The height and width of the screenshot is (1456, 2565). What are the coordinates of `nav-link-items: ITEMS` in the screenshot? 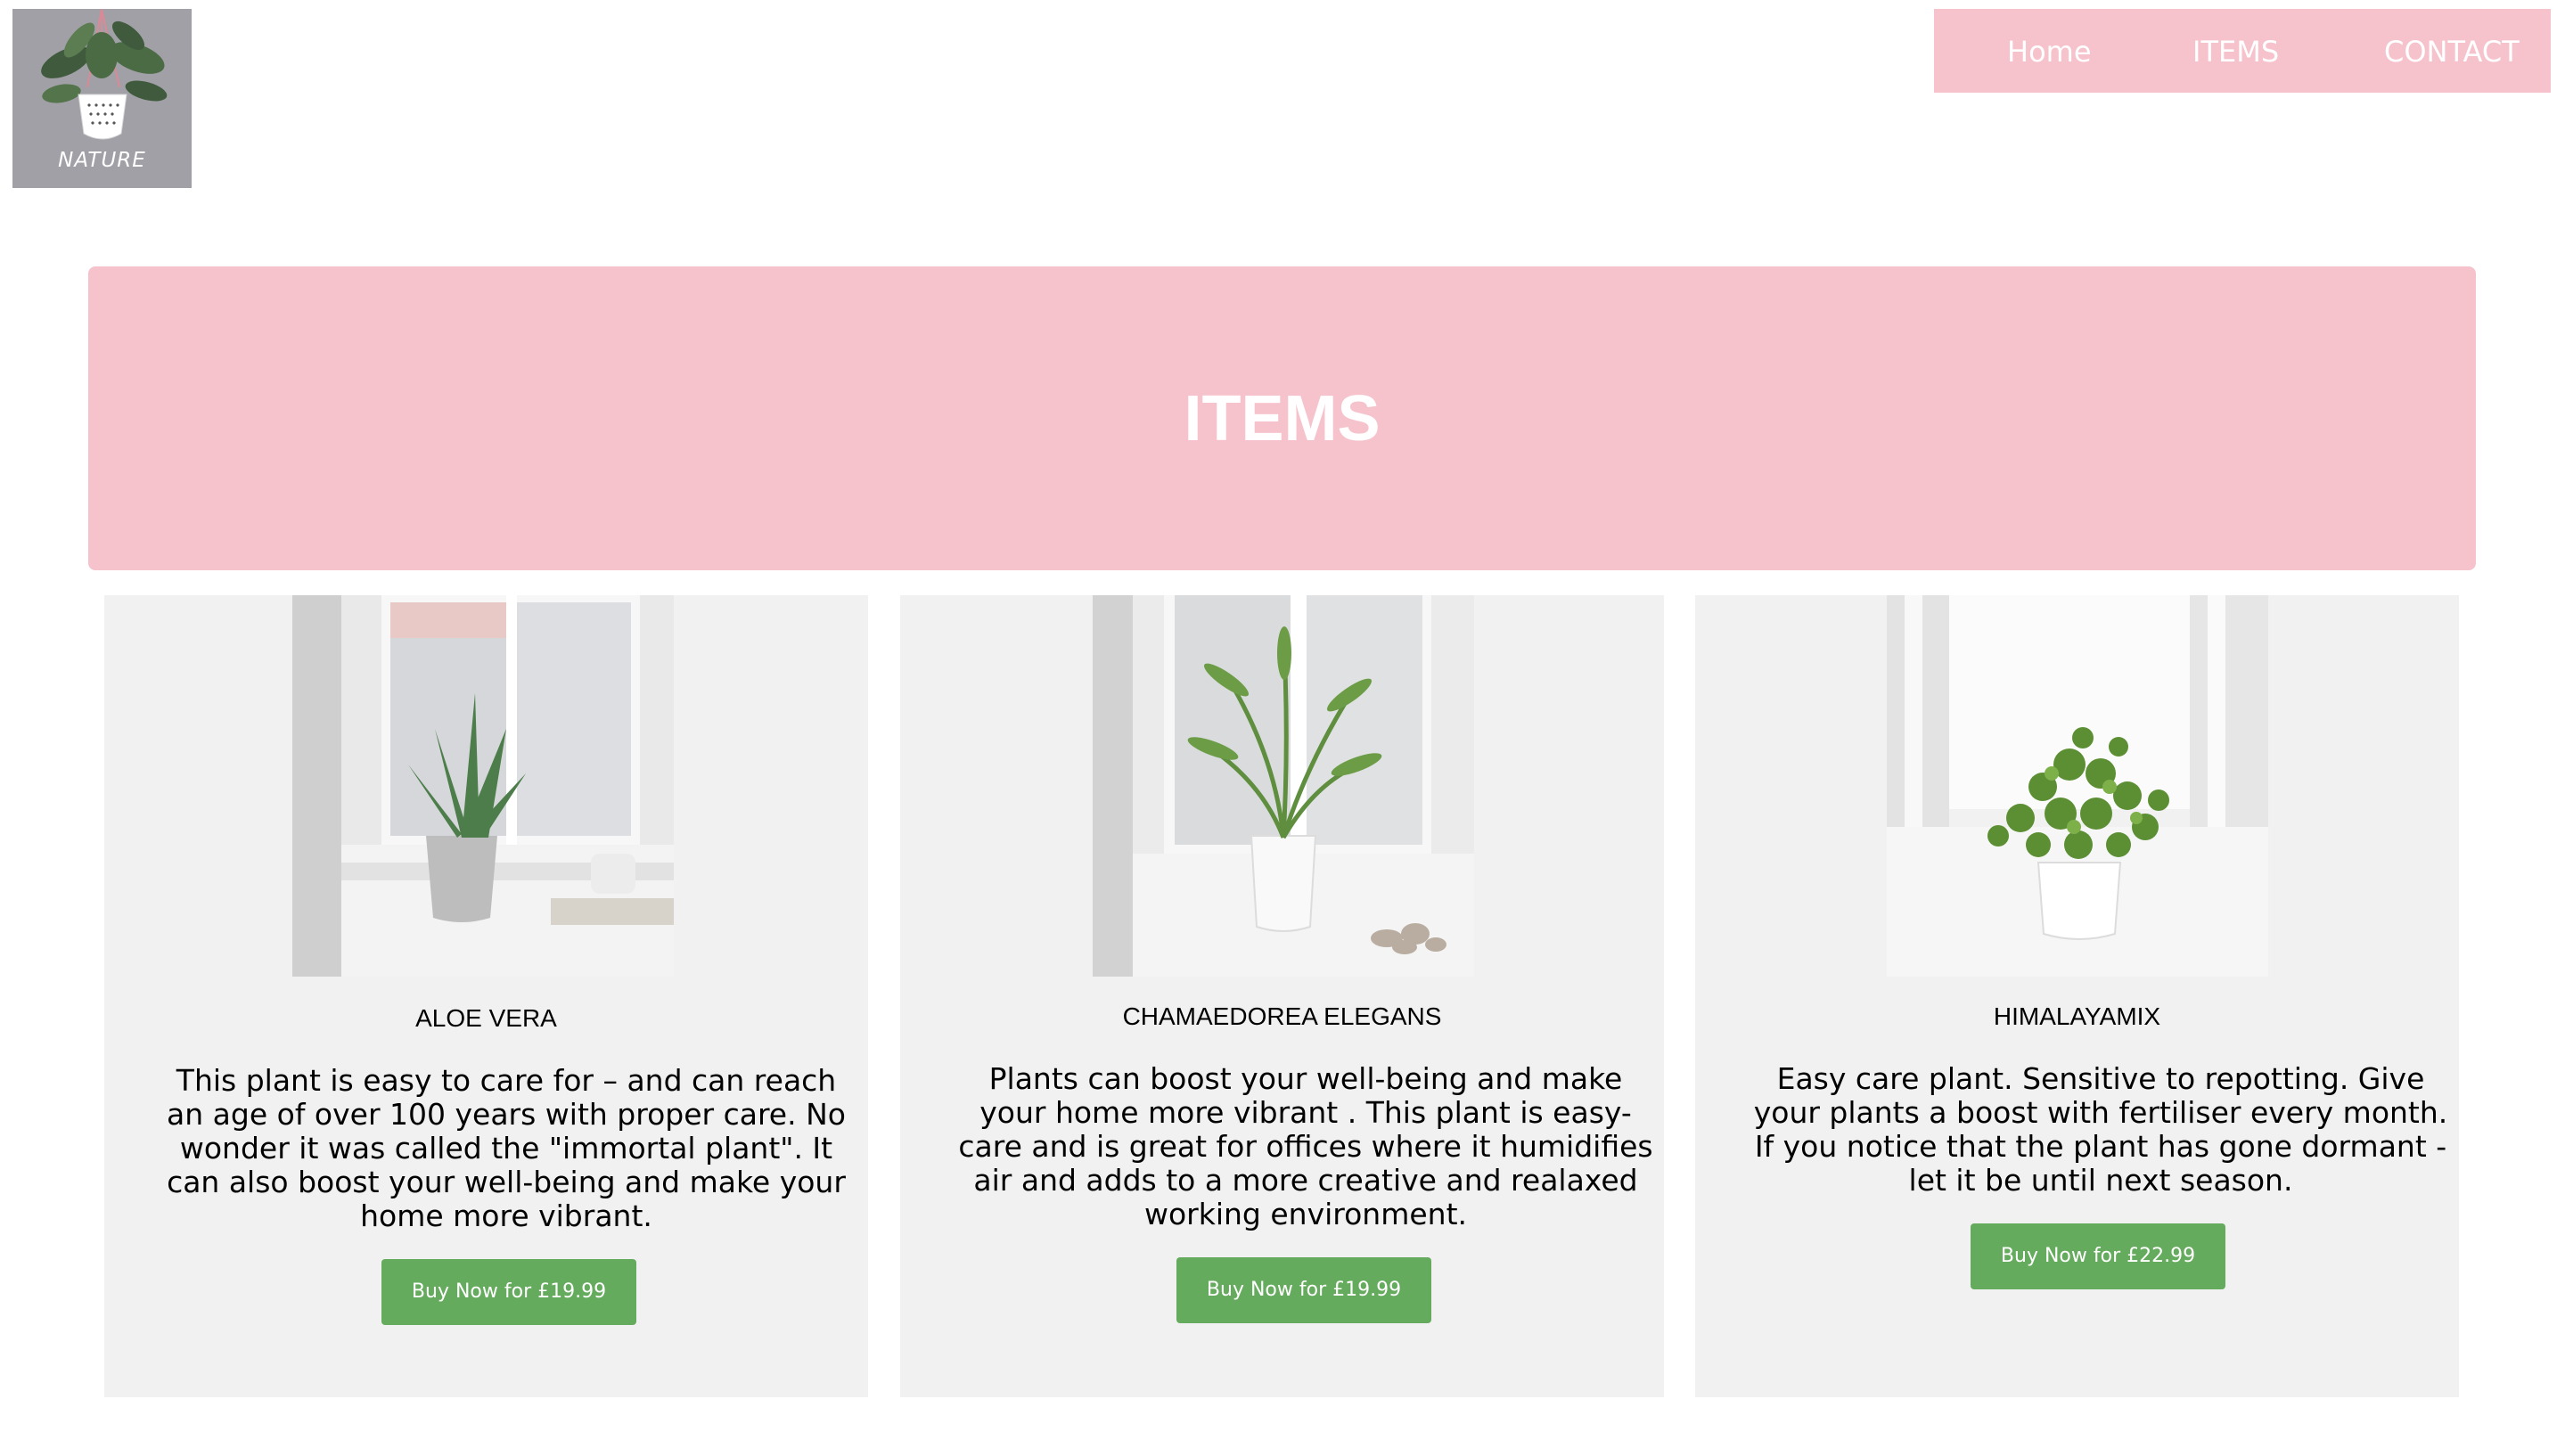 It's located at (2235, 51).